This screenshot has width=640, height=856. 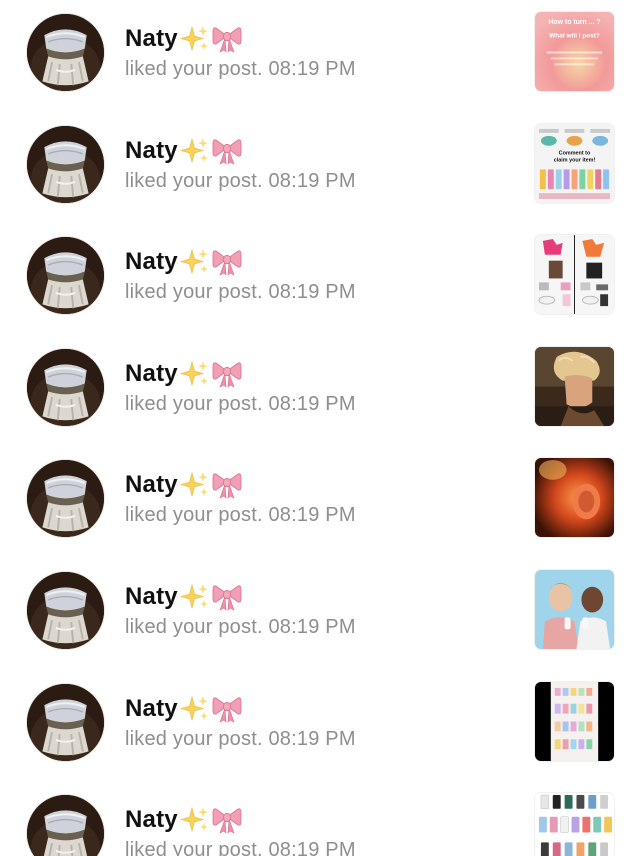 What do you see at coordinates (574, 609) in the screenshot?
I see `thumb-two-men` at bounding box center [574, 609].